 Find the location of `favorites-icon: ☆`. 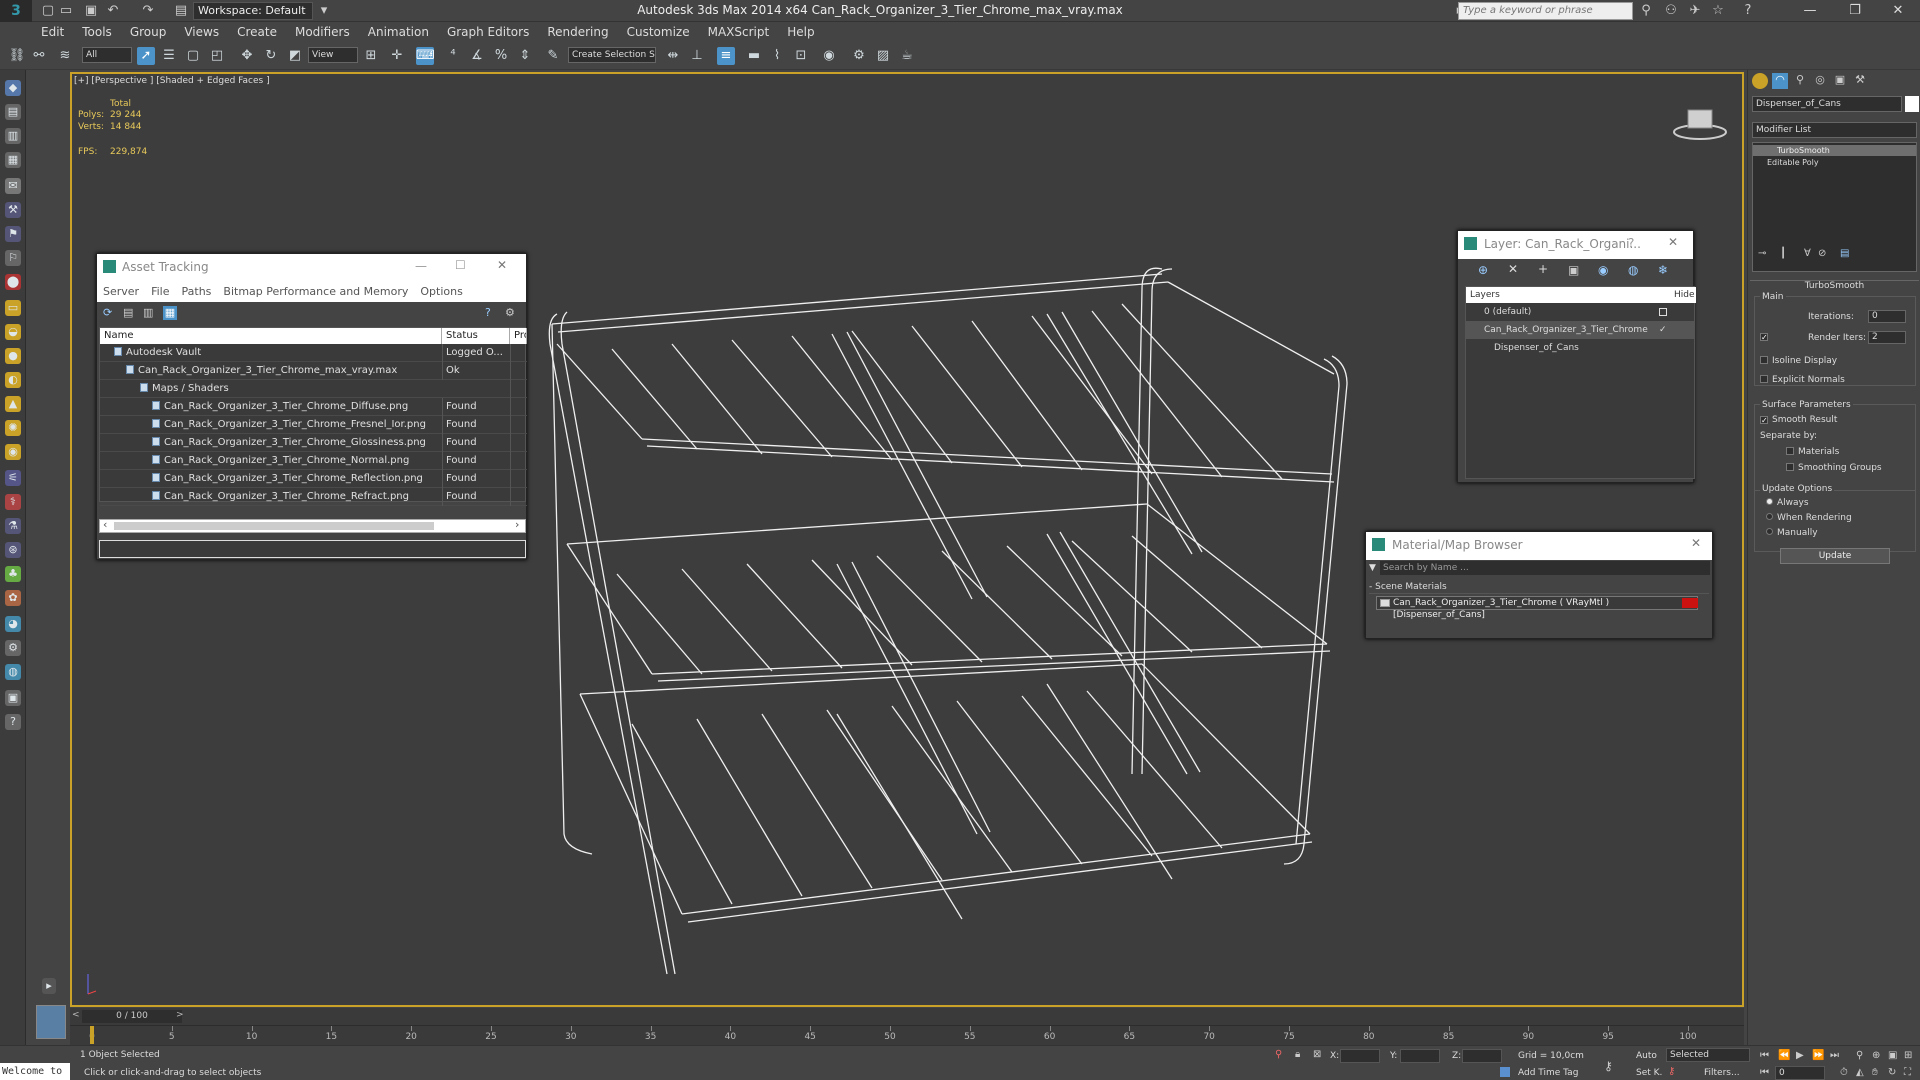

favorites-icon: ☆ is located at coordinates (1718, 11).